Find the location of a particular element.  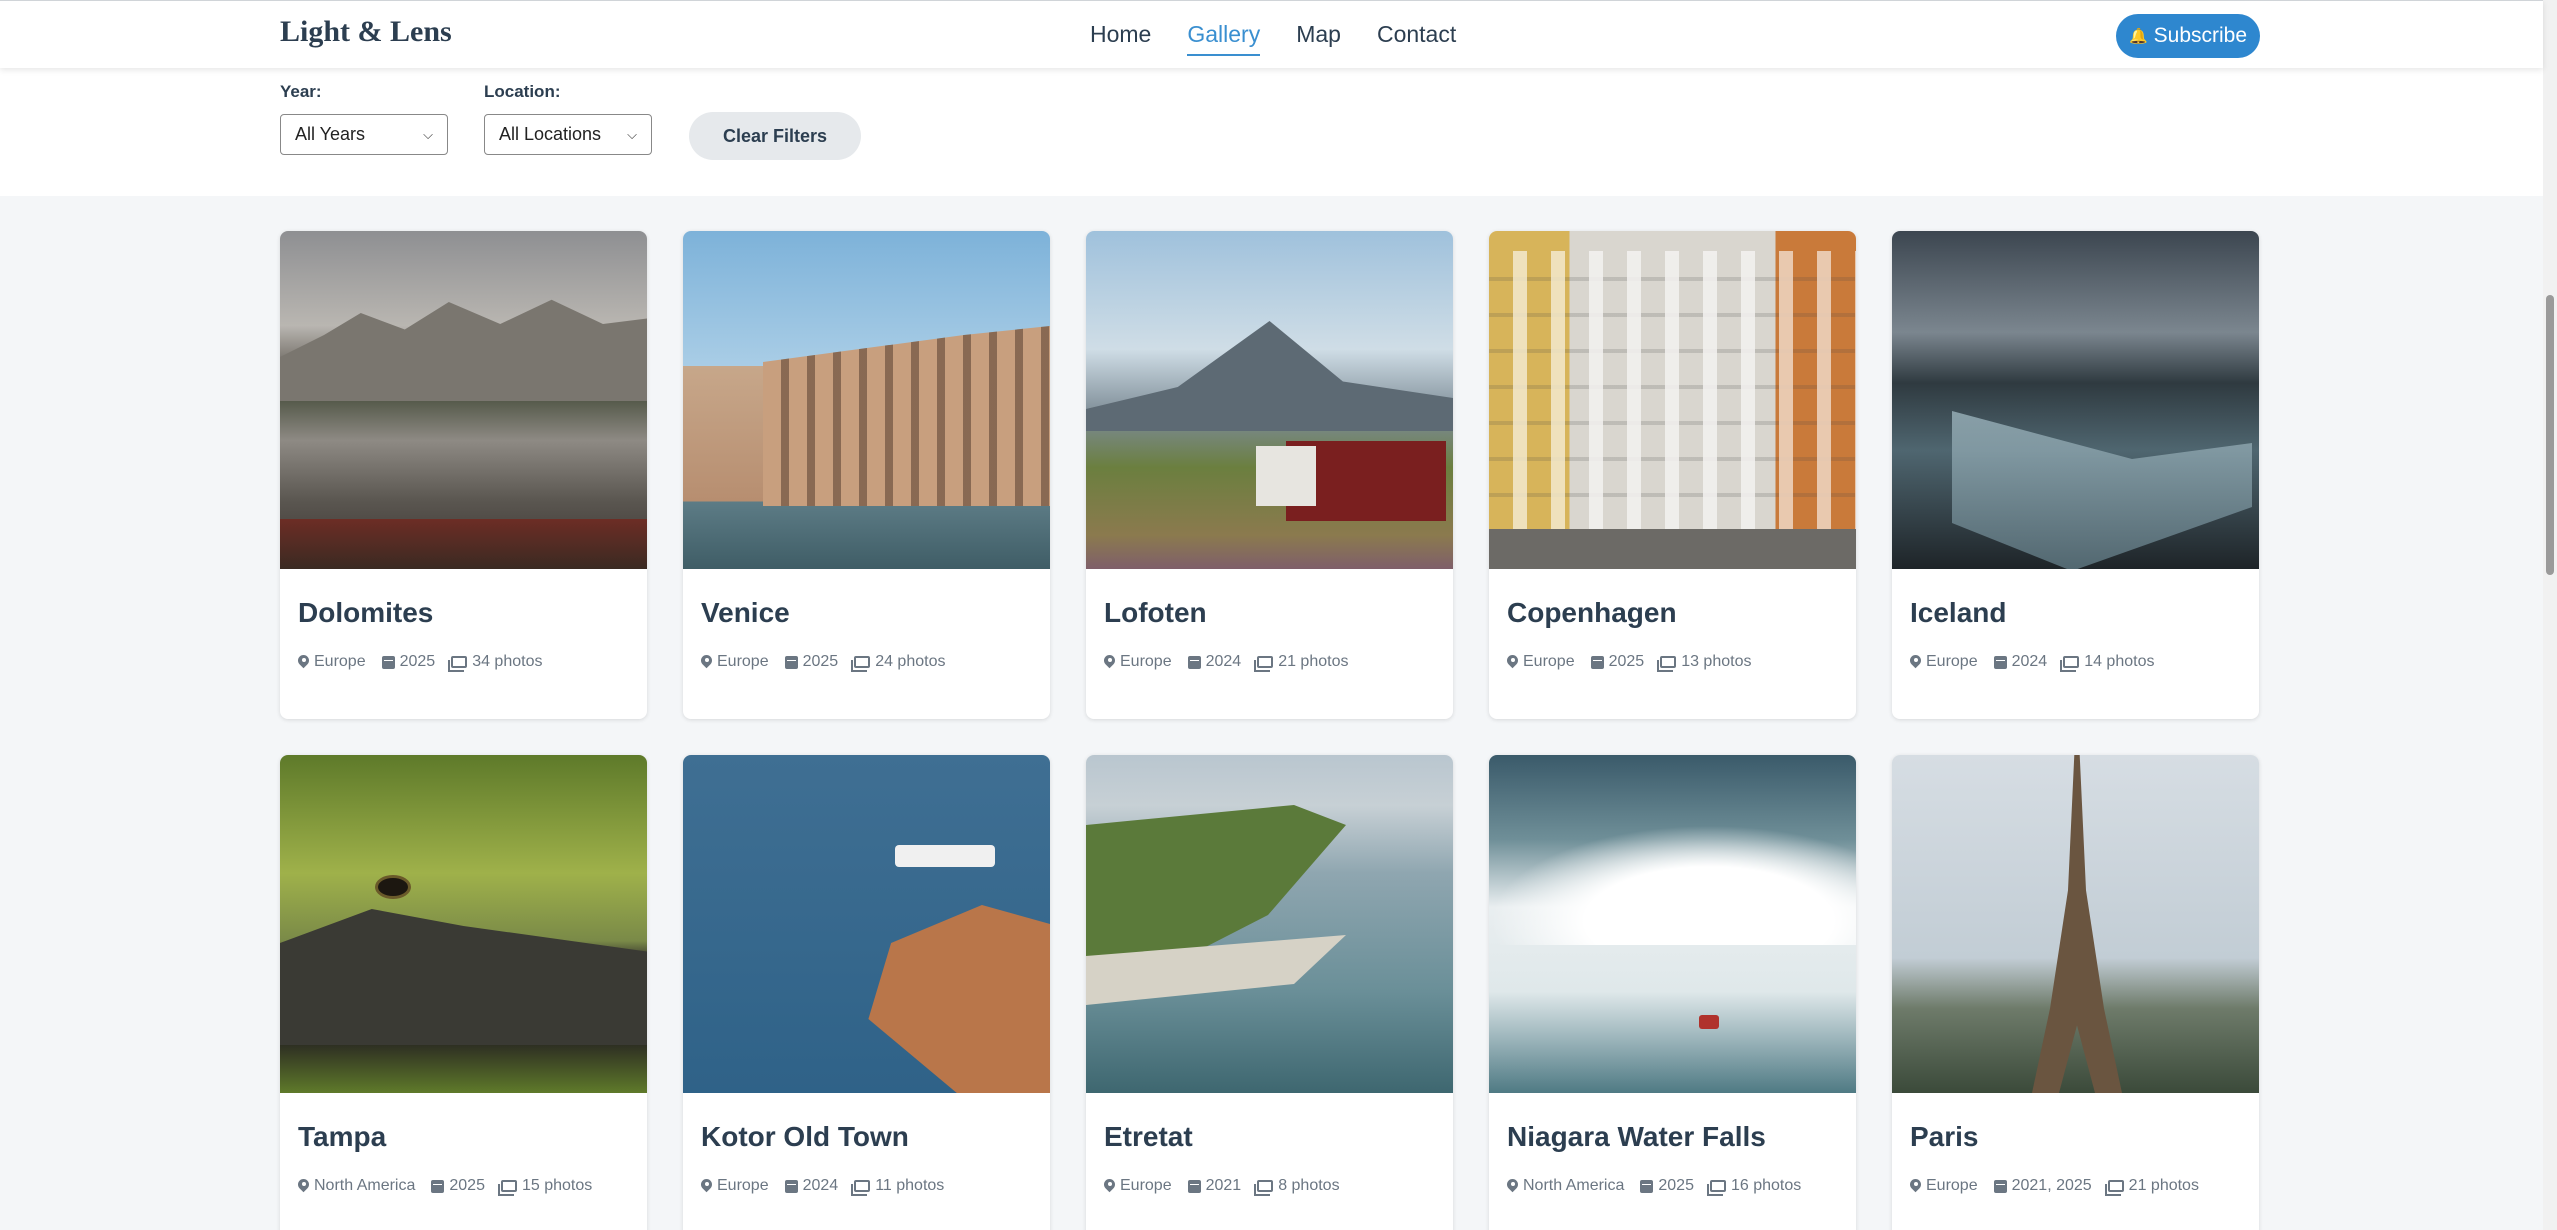

album-card: Lofoten Europe 2024 21 photos is located at coordinates (1269, 475).